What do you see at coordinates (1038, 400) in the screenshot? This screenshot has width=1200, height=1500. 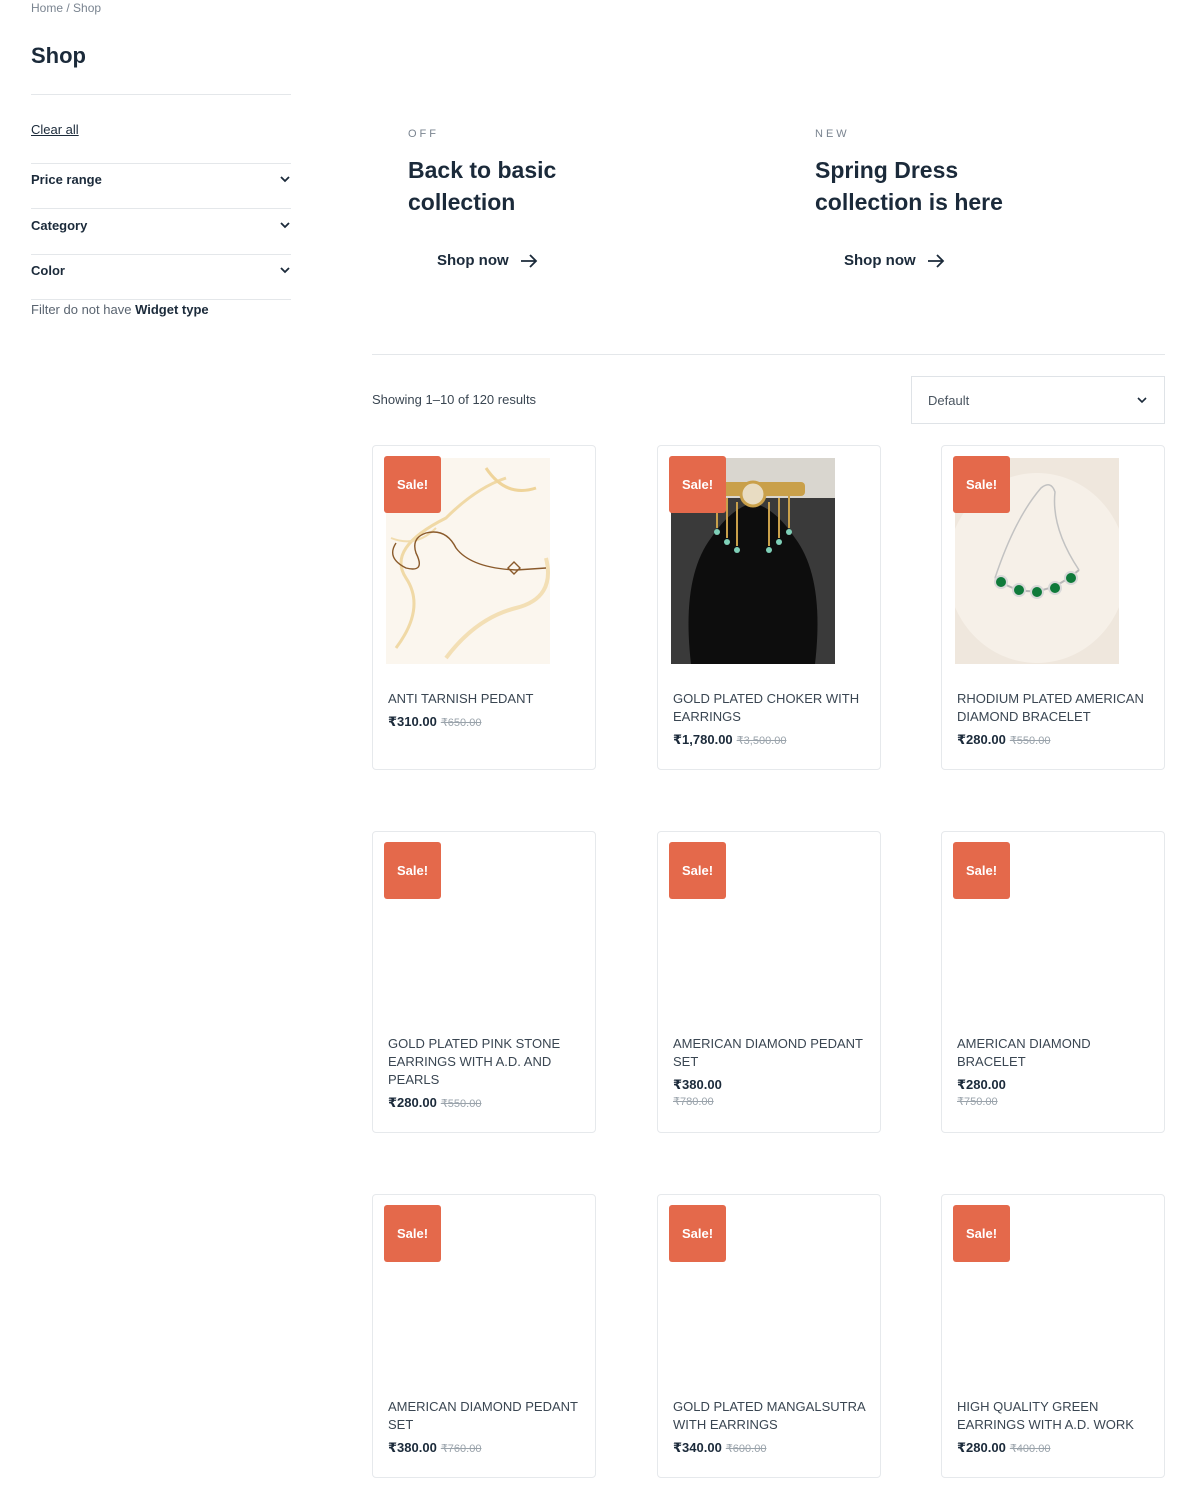 I see `sort-select: Default` at bounding box center [1038, 400].